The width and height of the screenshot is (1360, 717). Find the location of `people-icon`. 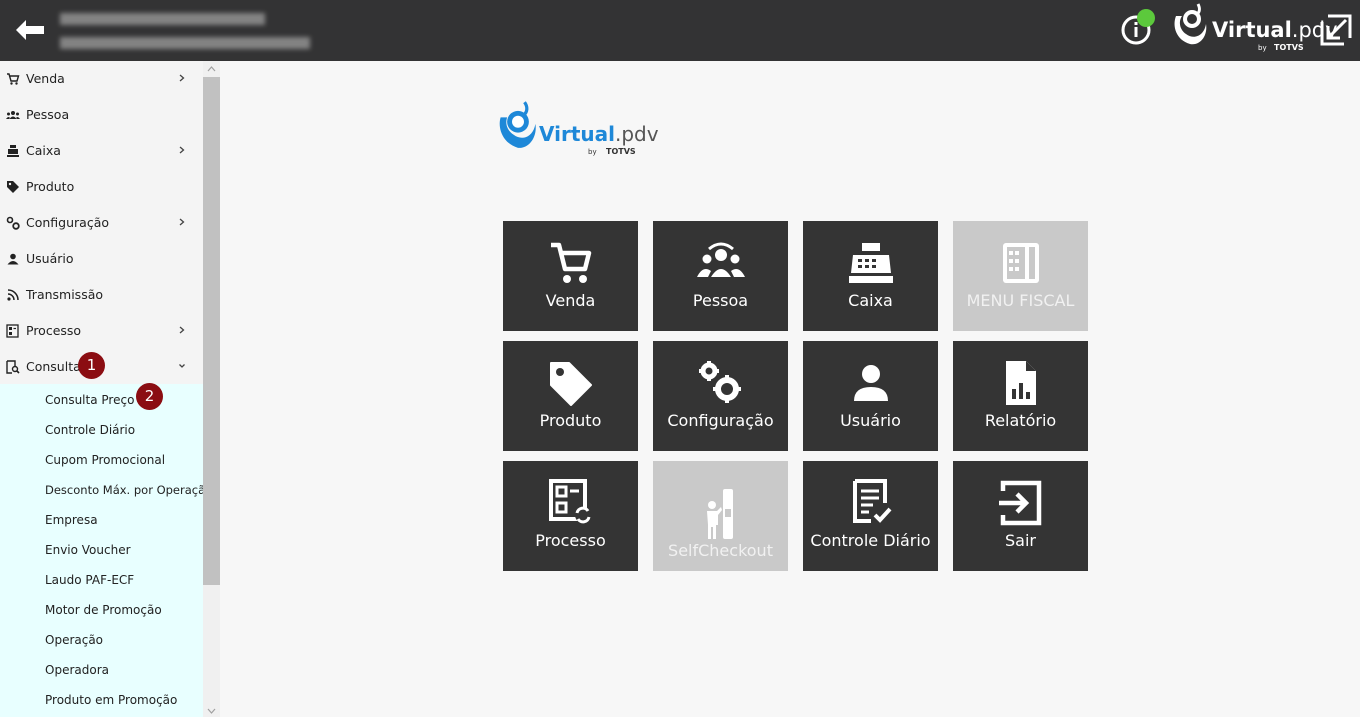

people-icon is located at coordinates (721, 259).